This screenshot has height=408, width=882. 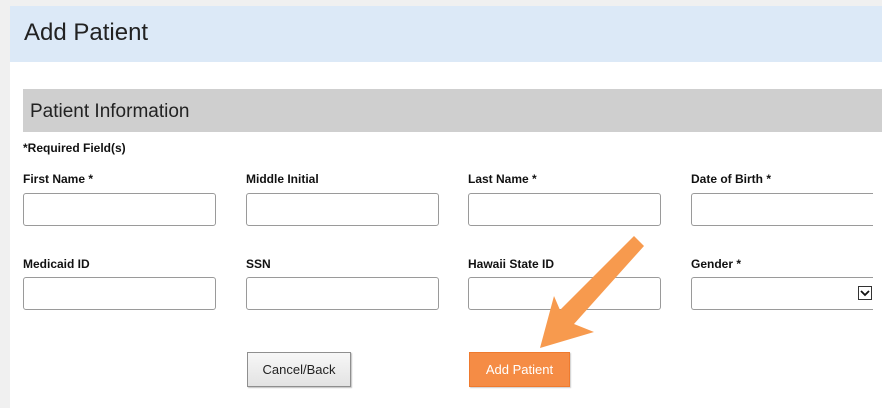 What do you see at coordinates (564, 209) in the screenshot?
I see `last-name-input` at bounding box center [564, 209].